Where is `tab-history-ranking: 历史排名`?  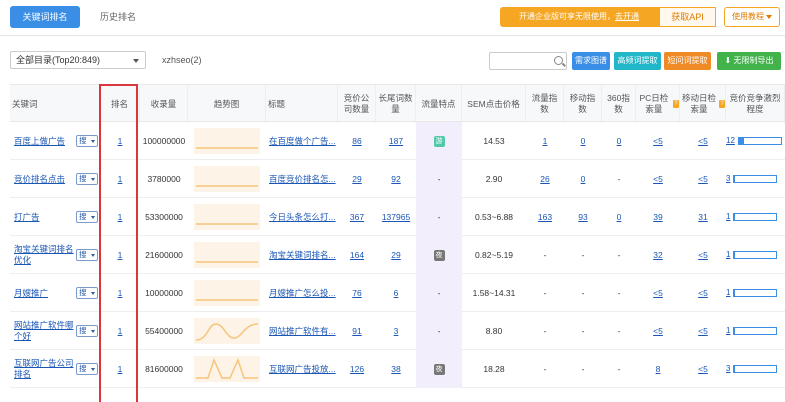
tab-history-ranking: 历史排名 is located at coordinates (118, 17).